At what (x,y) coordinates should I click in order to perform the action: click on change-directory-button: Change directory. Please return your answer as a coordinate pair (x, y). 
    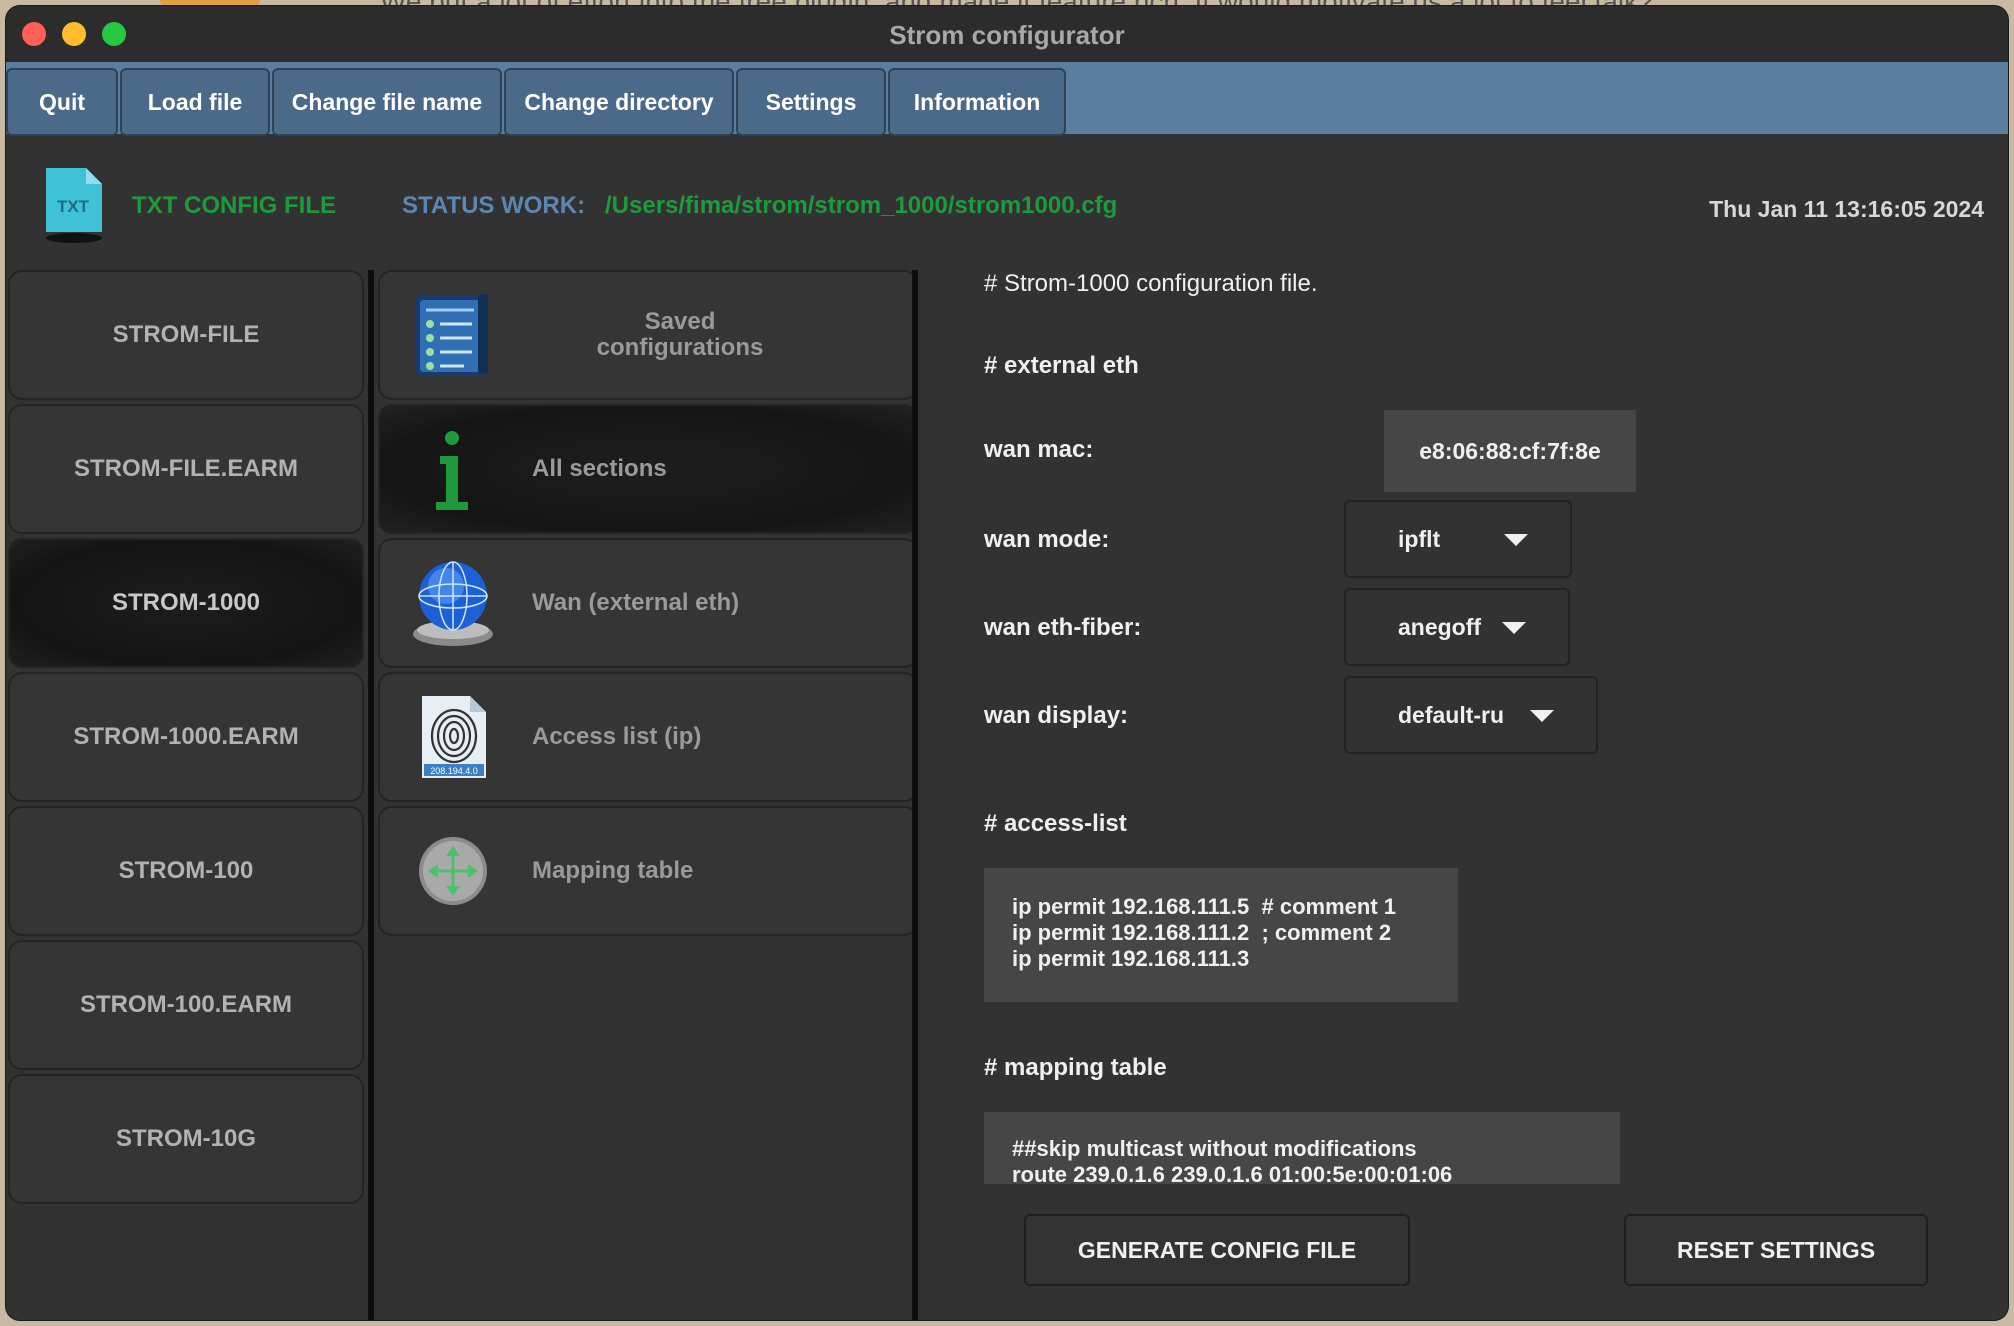
    Looking at the image, I should click on (619, 102).